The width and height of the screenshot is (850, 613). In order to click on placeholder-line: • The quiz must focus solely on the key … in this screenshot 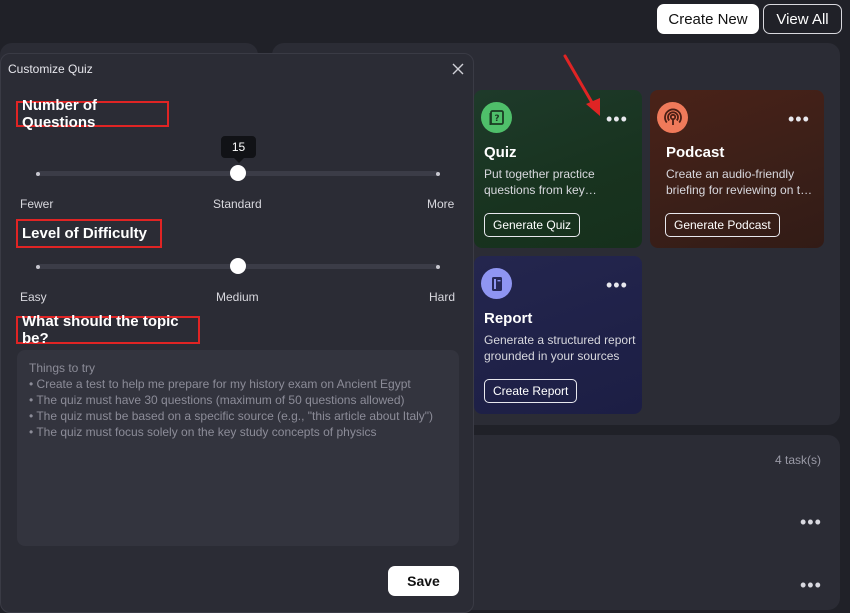, I will do `click(203, 432)`.